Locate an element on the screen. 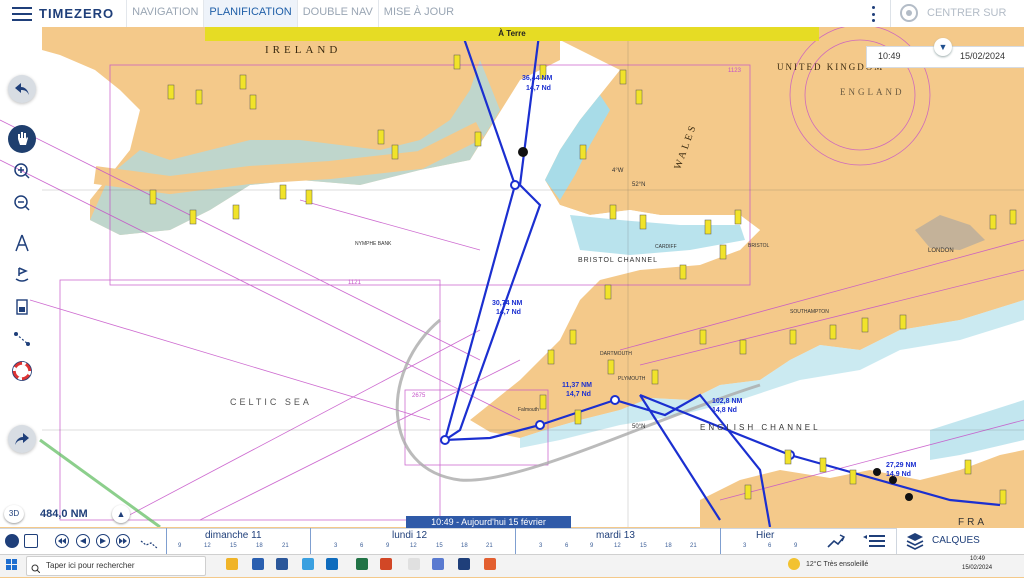 This screenshot has width=1024, height=578. leg-4-speed: 14,8 Nd is located at coordinates (724, 410).